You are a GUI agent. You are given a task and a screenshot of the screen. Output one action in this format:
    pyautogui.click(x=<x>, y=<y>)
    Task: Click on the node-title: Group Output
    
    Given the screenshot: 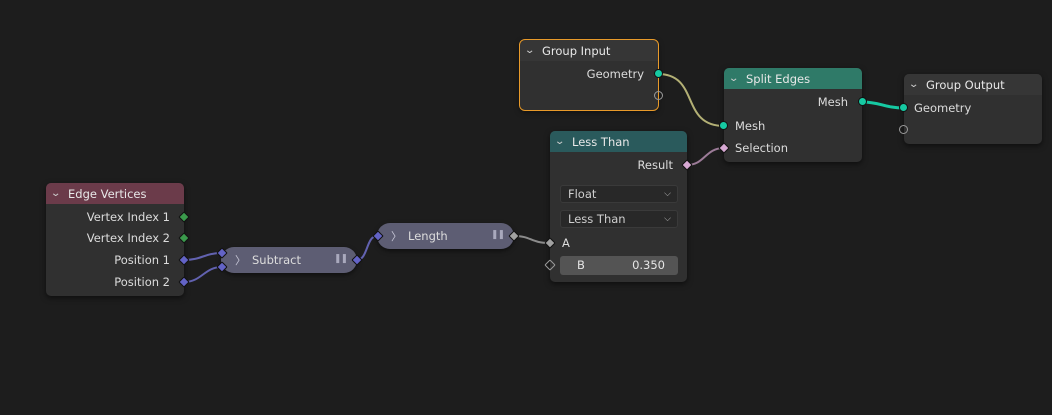 What is the action you would take?
    pyautogui.click(x=965, y=84)
    